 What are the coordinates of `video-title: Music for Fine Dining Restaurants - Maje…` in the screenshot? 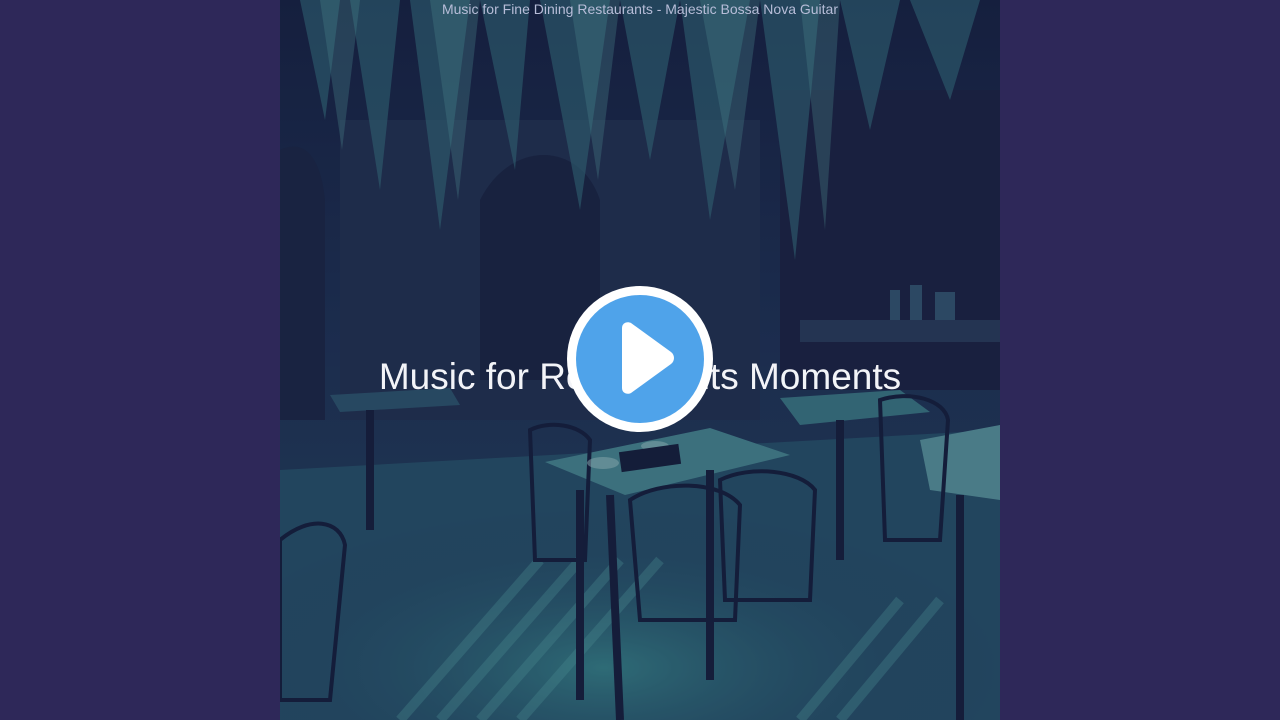 It's located at (640, 9).